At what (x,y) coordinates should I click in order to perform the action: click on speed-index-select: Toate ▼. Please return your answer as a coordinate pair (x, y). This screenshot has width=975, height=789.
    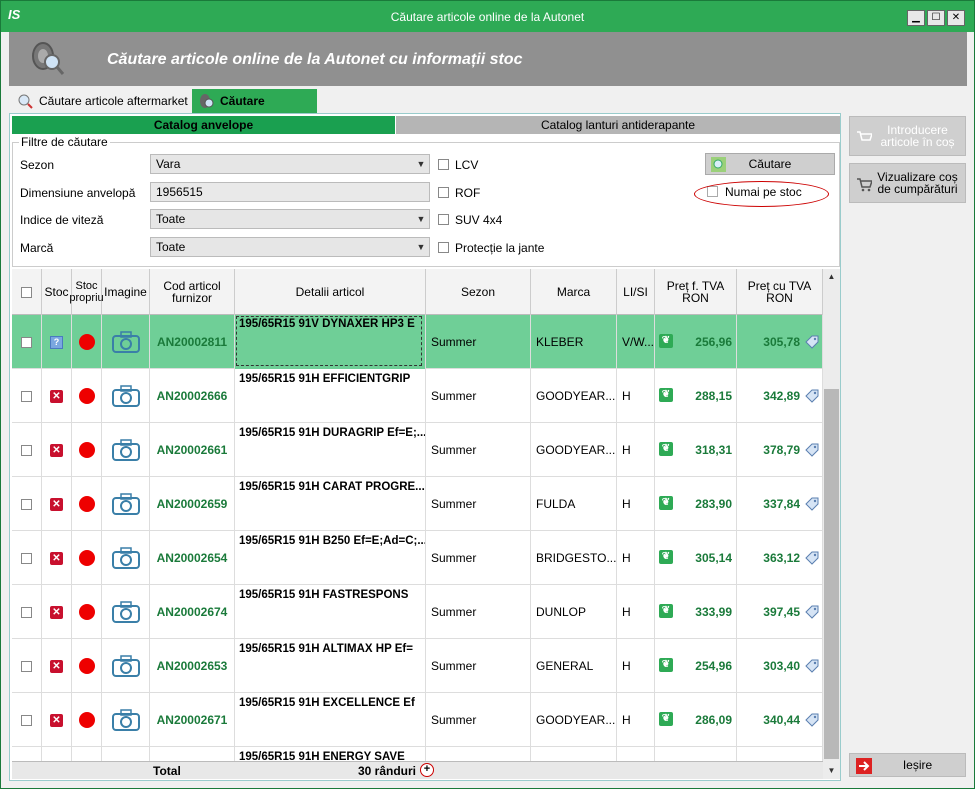
    Looking at the image, I should click on (290, 219).